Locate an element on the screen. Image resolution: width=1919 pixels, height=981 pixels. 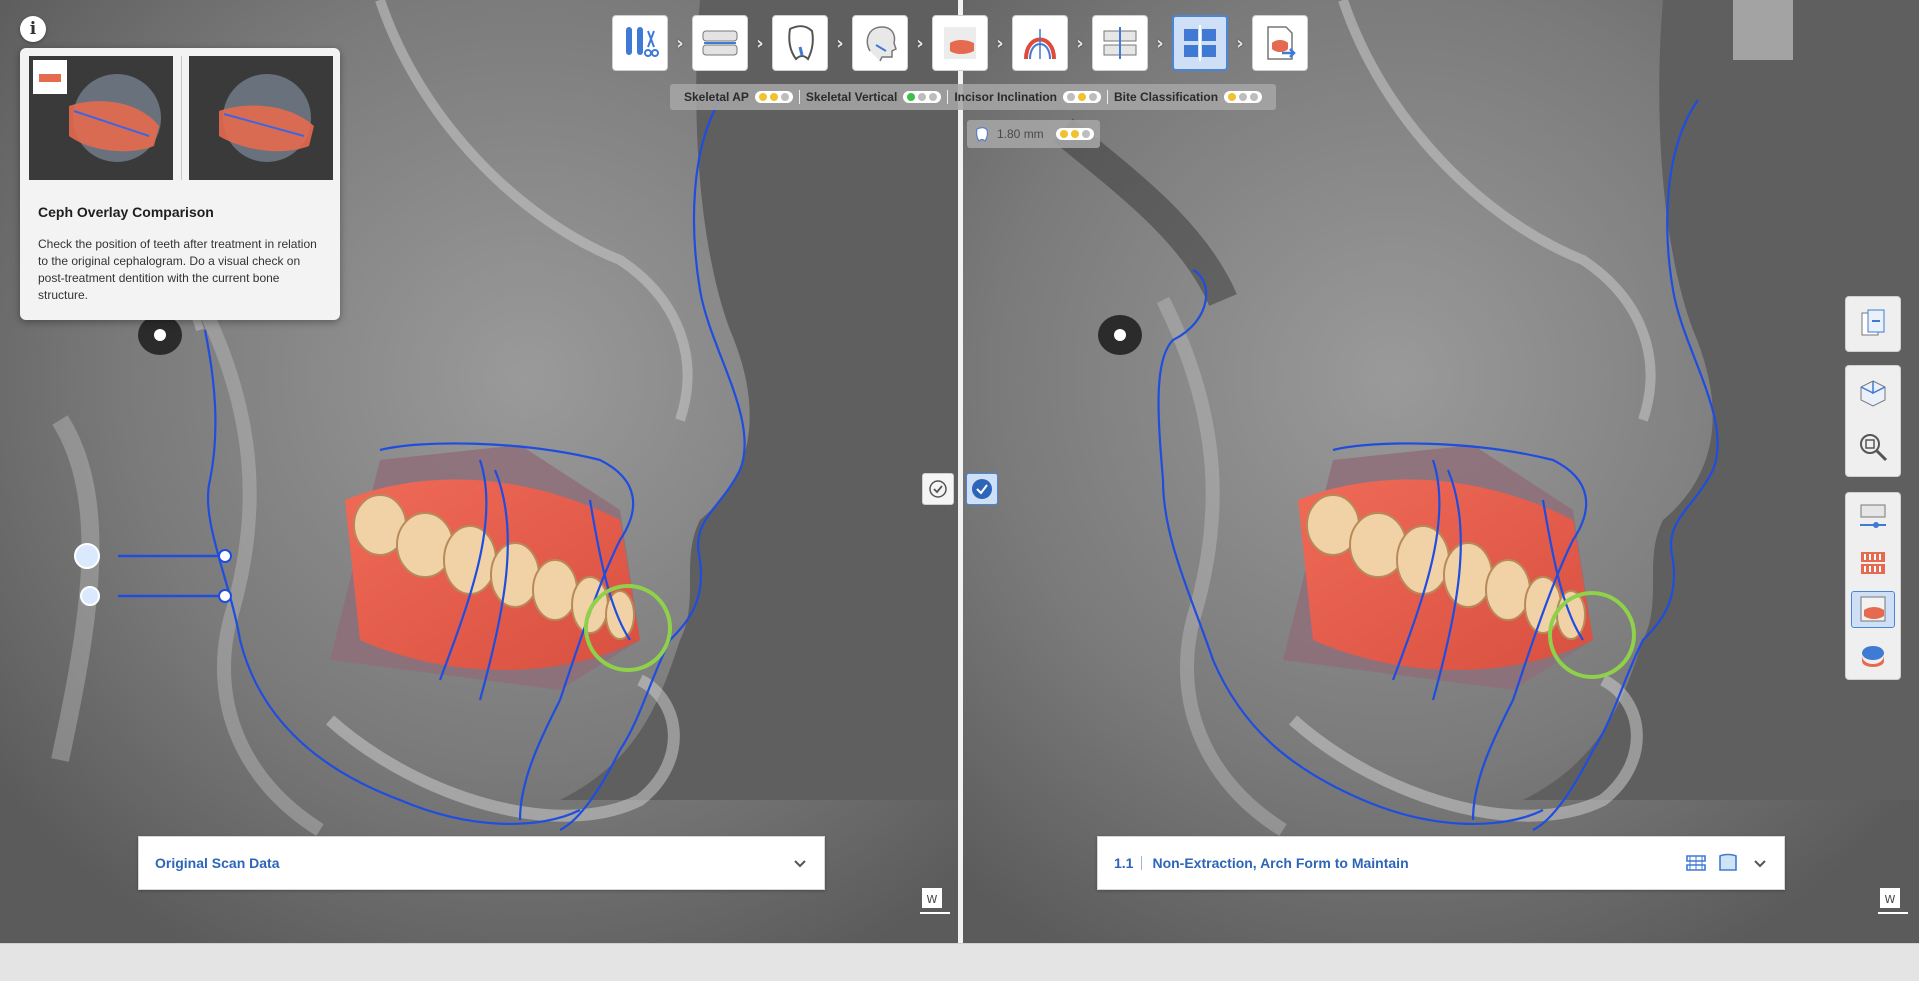
overlay-icon is located at coordinates (1873, 322).